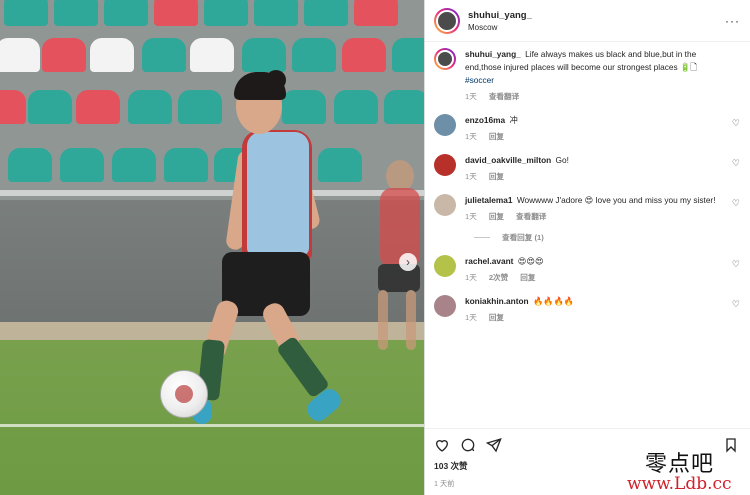 This screenshot has width=750, height=495. What do you see at coordinates (688, 67) in the screenshot?
I see `caption-emoji: 🔋🗋` at bounding box center [688, 67].